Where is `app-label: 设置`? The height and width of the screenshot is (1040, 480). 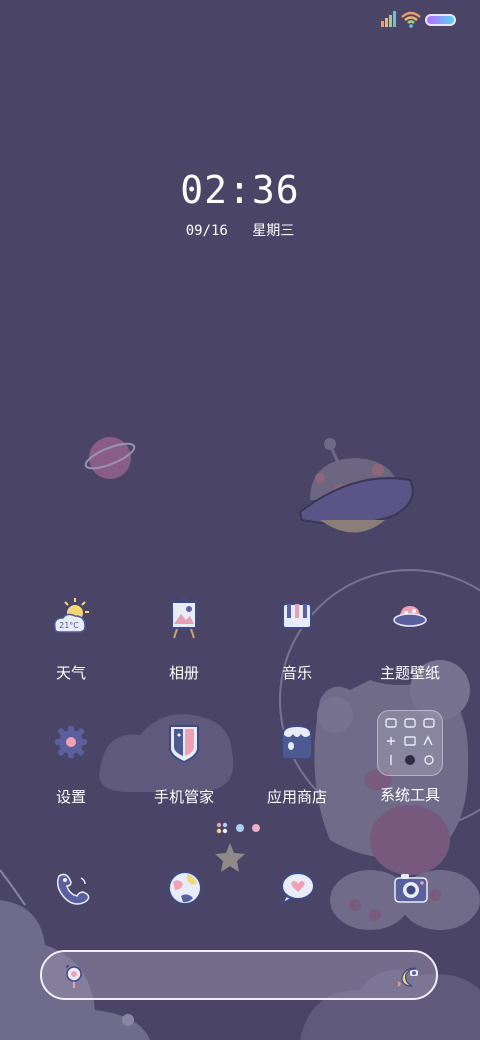 app-label: 设置 is located at coordinates (70, 797).